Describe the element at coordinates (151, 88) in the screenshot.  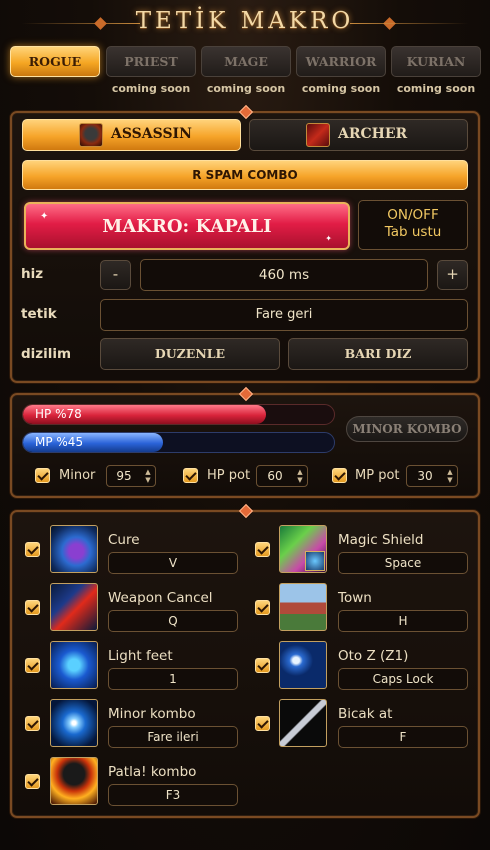
I see `tab-priest-note: coming soon` at that location.